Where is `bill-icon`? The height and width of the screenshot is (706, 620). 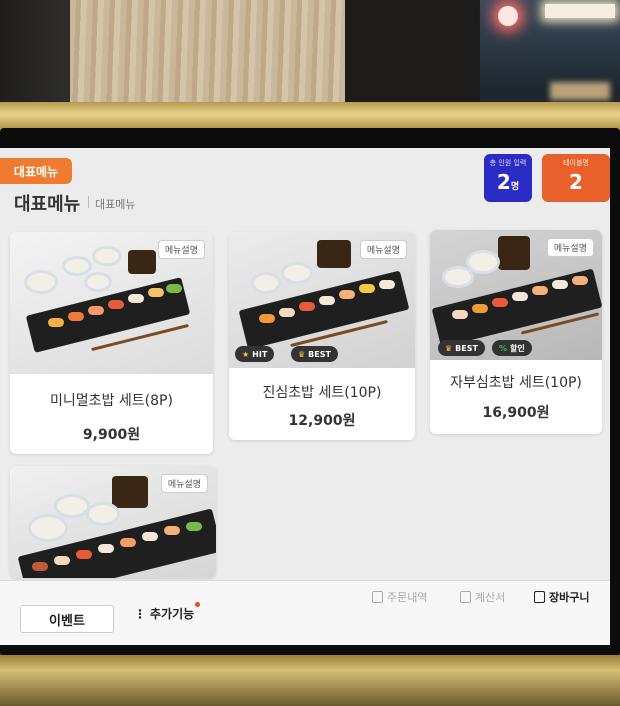 bill-icon is located at coordinates (465, 597).